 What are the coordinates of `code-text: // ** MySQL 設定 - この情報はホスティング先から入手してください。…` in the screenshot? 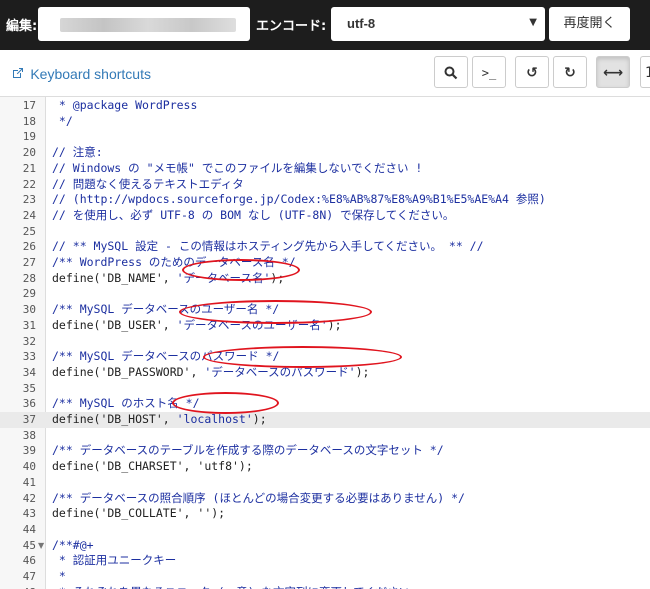 It's located at (268, 246).